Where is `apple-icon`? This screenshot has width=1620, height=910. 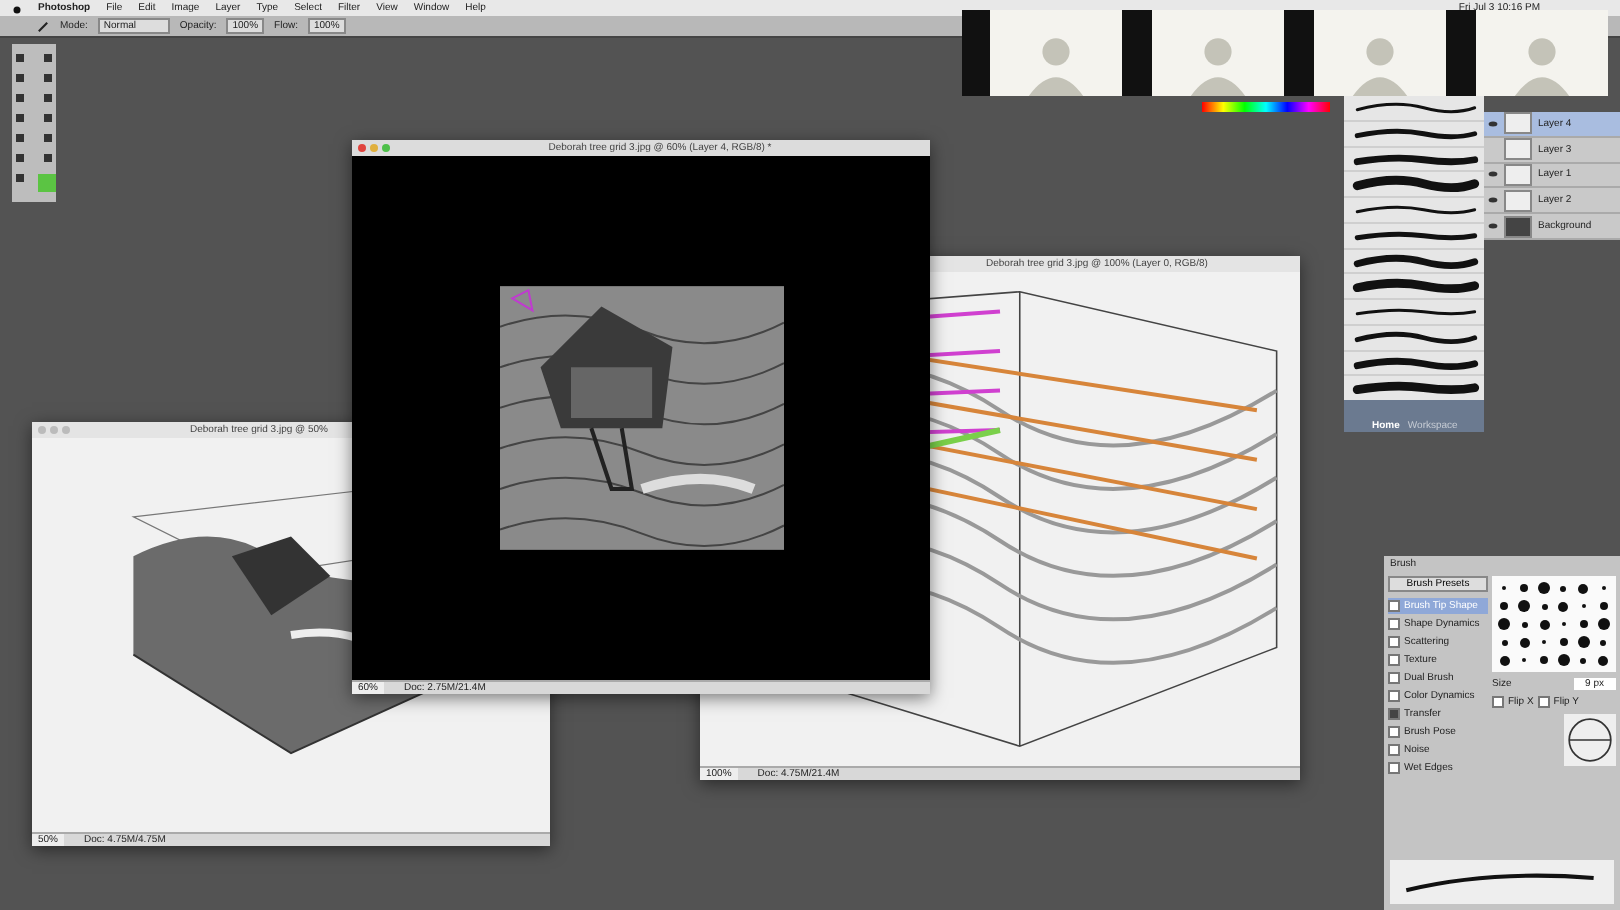 apple-icon is located at coordinates (17, 8).